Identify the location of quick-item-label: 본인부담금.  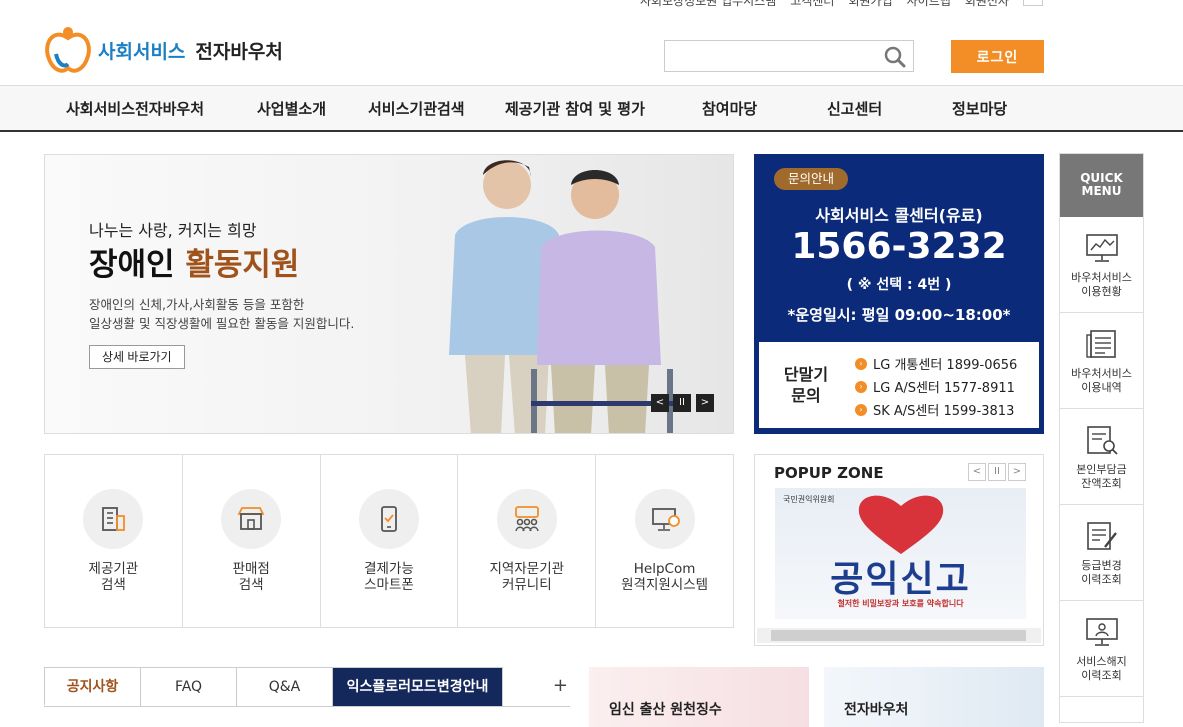
(1101, 469).